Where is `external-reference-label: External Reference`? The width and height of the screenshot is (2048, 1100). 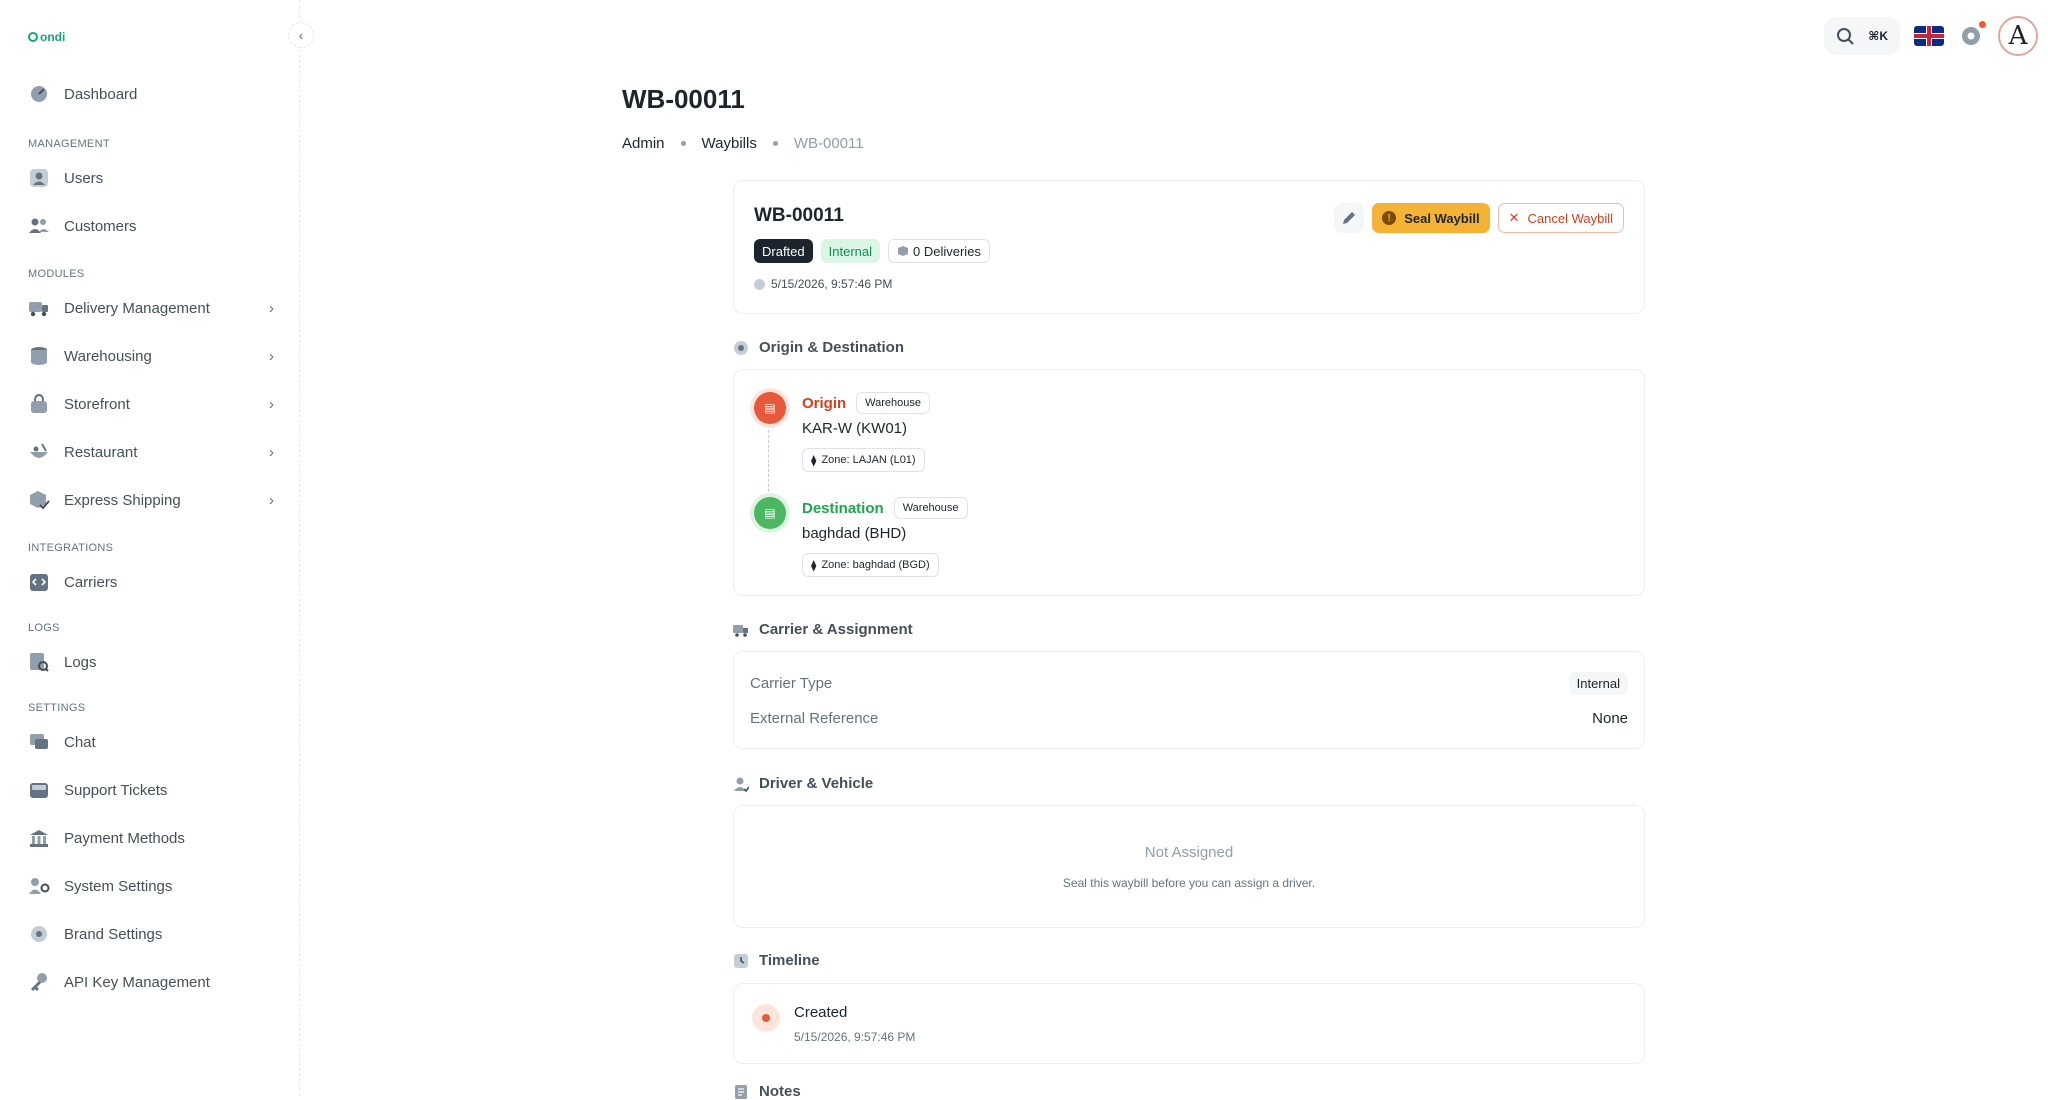
external-reference-label: External Reference is located at coordinates (814, 718).